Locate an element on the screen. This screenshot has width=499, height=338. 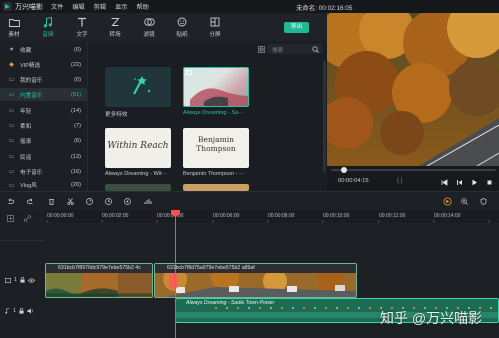
sidebar-item-young: ▭ 年轻 (14) is located at coordinates (43, 110).